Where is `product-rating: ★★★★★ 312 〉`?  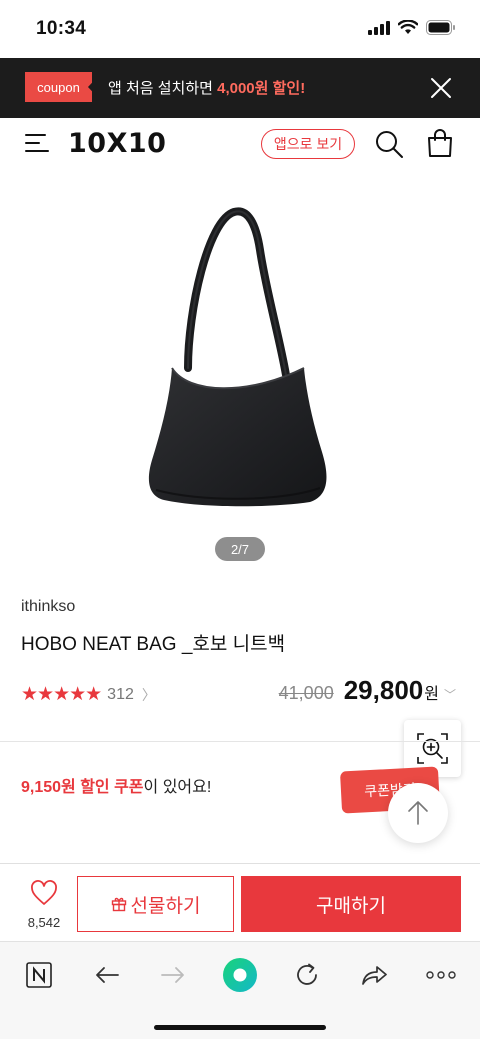
product-rating: ★★★★★ 312 〉 is located at coordinates (88, 694).